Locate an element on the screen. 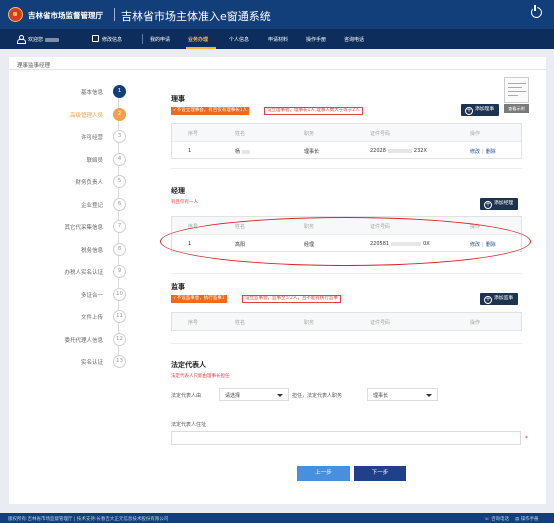  system-title: 吉林省市场主体准入e窗通系统 is located at coordinates (196, 16).